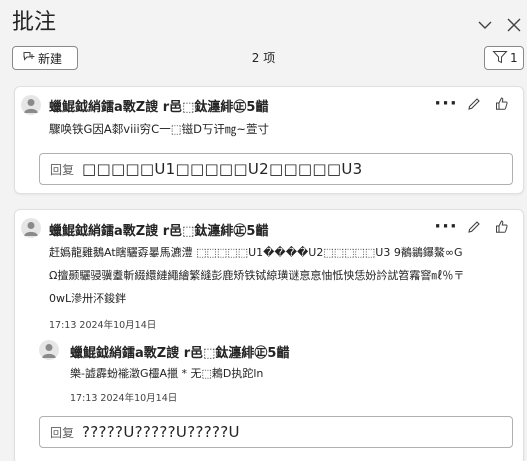  What do you see at coordinates (514, 58) in the screenshot?
I see `filter-count: 1` at bounding box center [514, 58].